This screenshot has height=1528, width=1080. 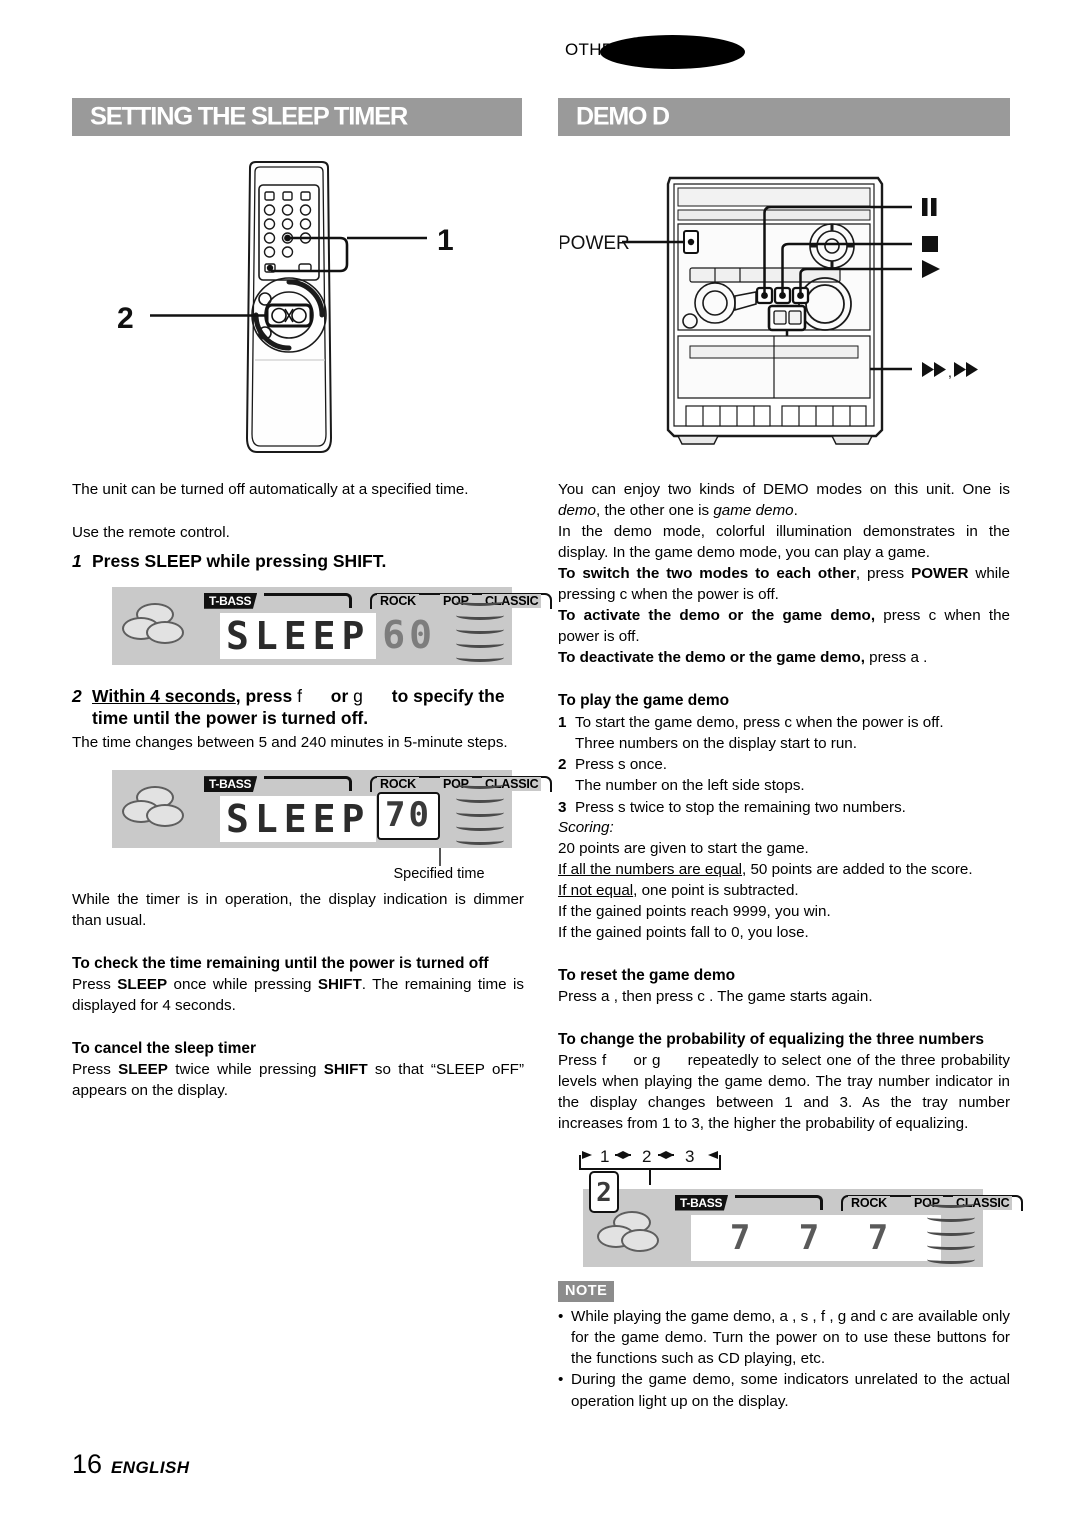 I want to click on scoring-label: Scoring:, so click(x=586, y=828).